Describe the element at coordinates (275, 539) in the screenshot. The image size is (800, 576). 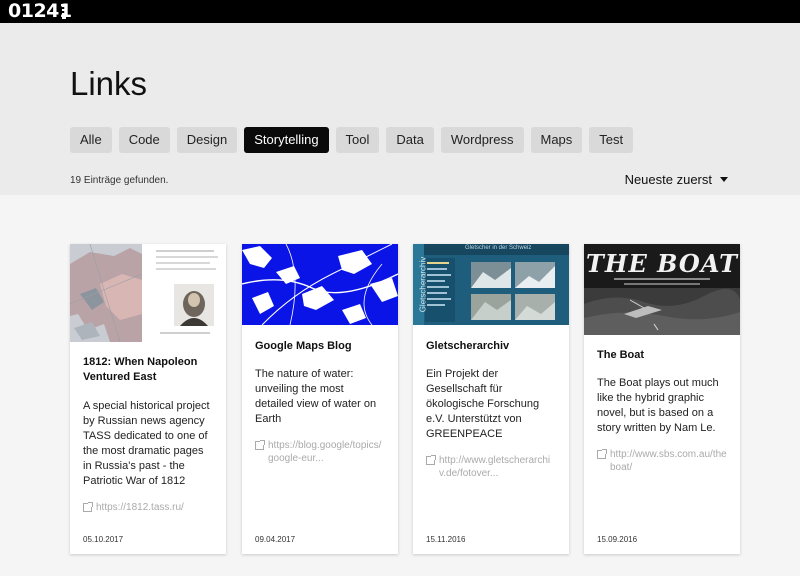
I see `card-date: 09.04.2017` at that location.